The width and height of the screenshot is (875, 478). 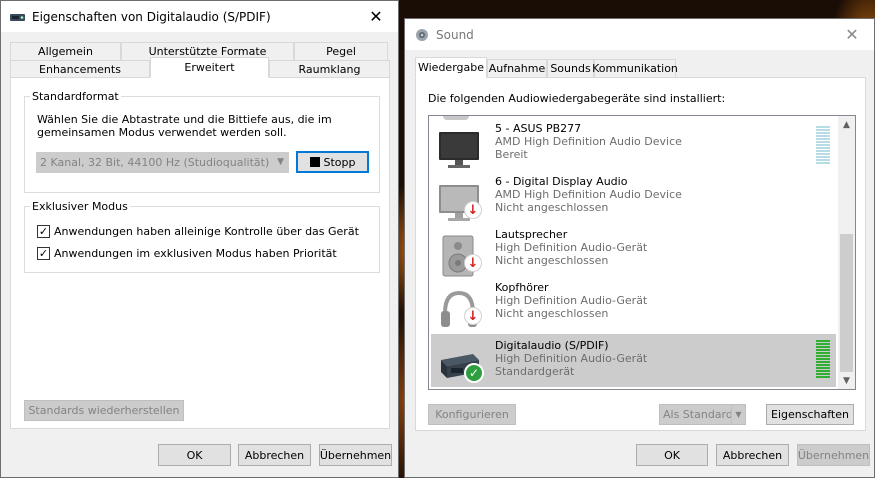 What do you see at coordinates (209, 67) in the screenshot?
I see `tab-erweitert: Erweitert` at bounding box center [209, 67].